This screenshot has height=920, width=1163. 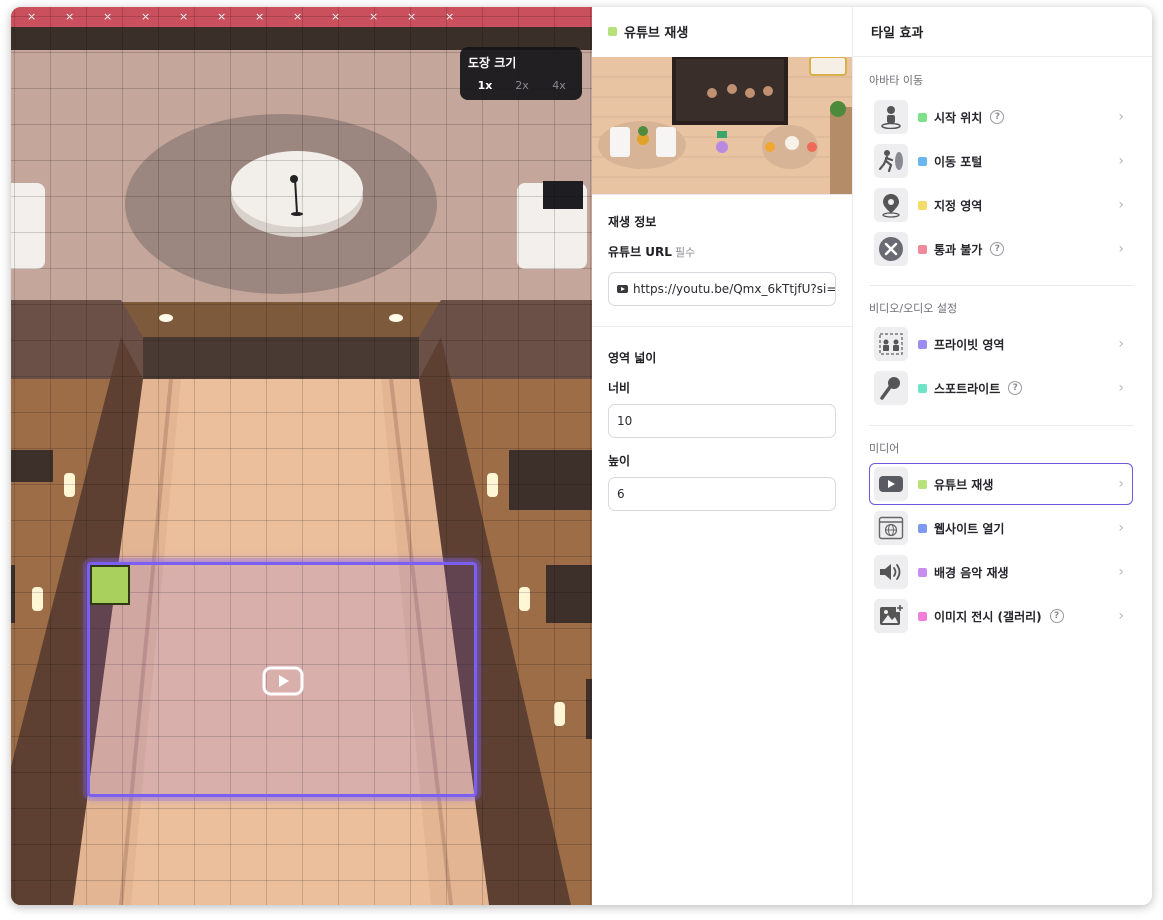 What do you see at coordinates (1001, 484) in the screenshot?
I see `effect-item-youtube: 유튜브 재생 ›` at bounding box center [1001, 484].